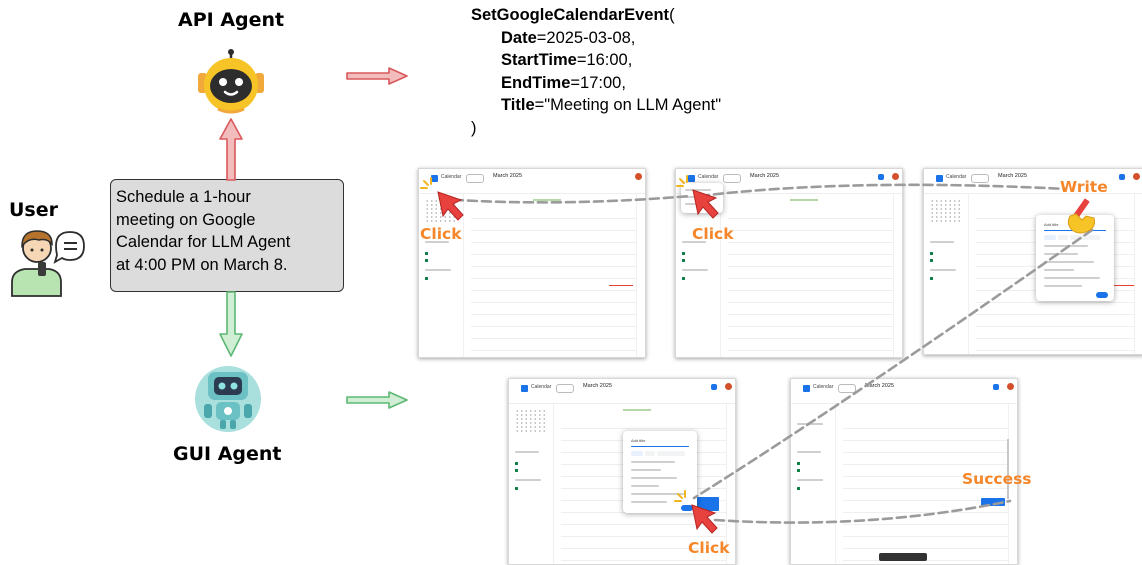 The height and width of the screenshot is (565, 1142). Describe the element at coordinates (713, 234) in the screenshot. I see `annotation-click-2: Click` at that location.